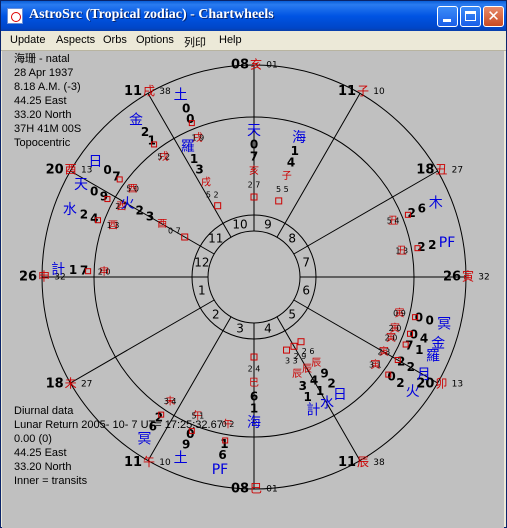 This screenshot has height=528, width=507. What do you see at coordinates (429, 320) in the screenshot?
I see `planet-degree: 0` at bounding box center [429, 320].